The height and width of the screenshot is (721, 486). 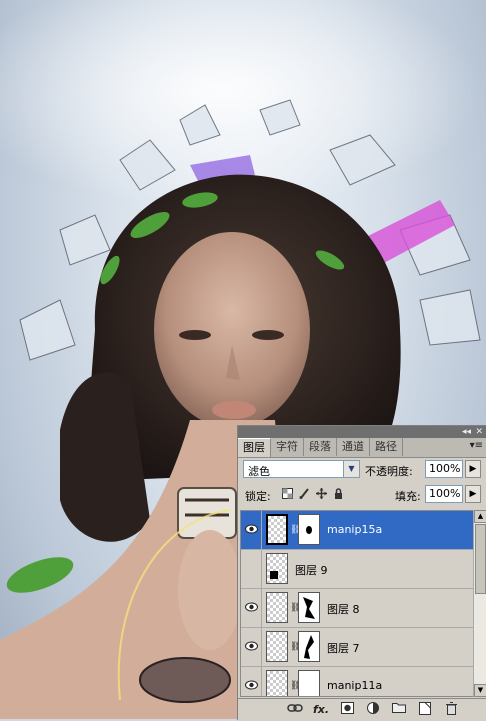 What do you see at coordinates (444, 469) in the screenshot?
I see `opacity-field: 100%` at bounding box center [444, 469].